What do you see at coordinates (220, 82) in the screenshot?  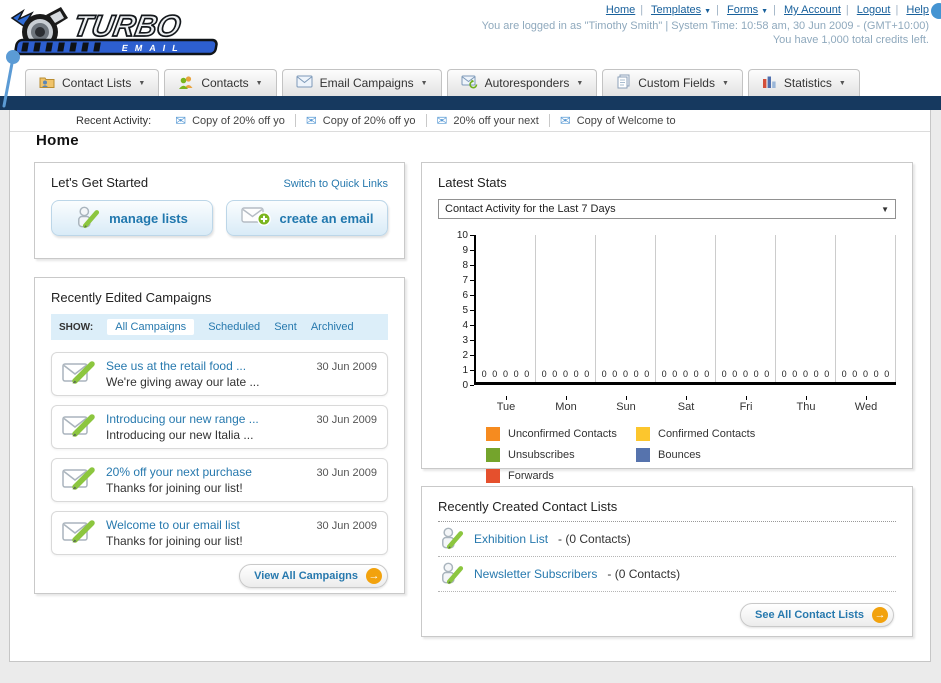 I see `tab-contacts: Contacts ▼` at bounding box center [220, 82].